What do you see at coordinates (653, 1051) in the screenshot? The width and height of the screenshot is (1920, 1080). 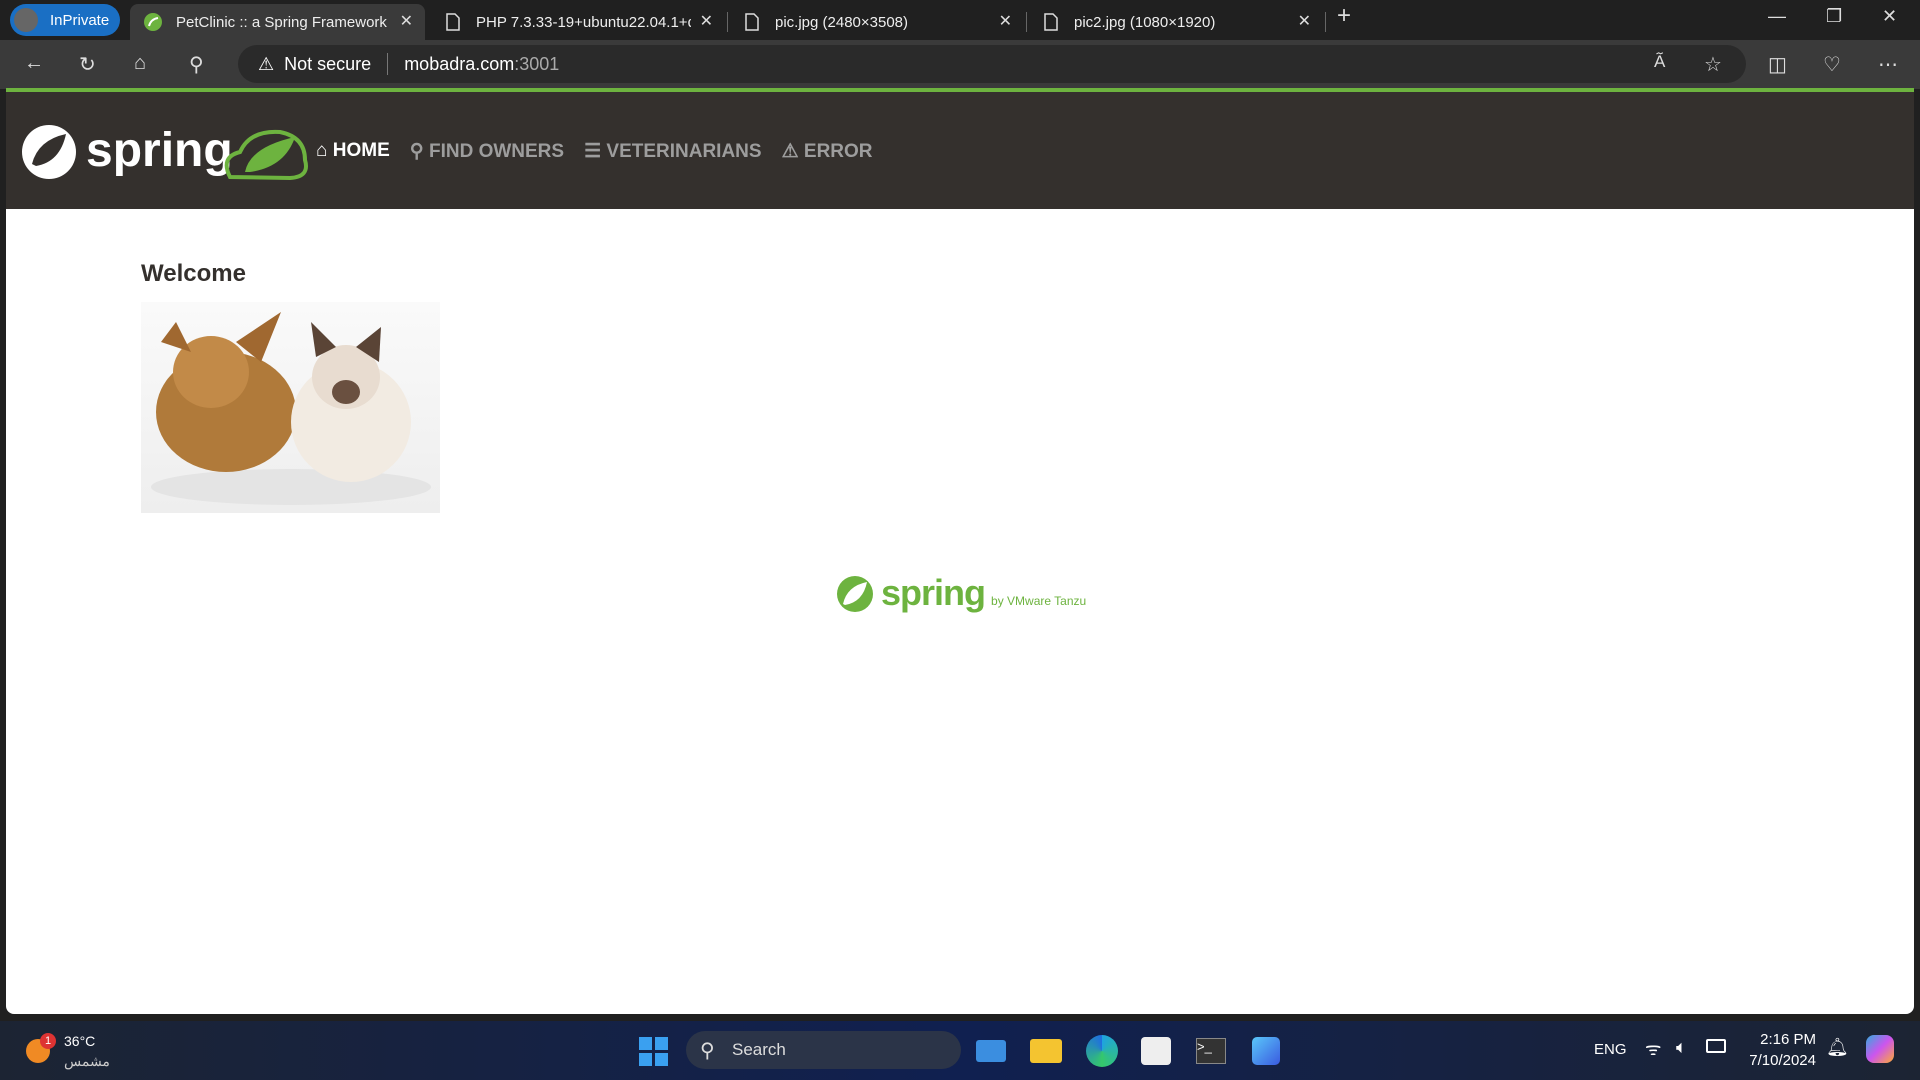 I see `windows-start-icon` at bounding box center [653, 1051].